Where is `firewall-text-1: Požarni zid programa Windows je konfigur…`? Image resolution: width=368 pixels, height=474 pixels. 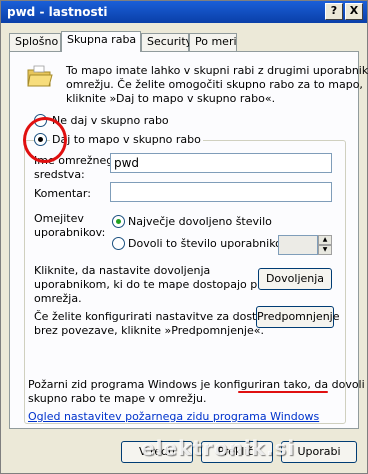 firewall-text-1: Požarni zid programa Windows je konfigur… is located at coordinates (196, 384).